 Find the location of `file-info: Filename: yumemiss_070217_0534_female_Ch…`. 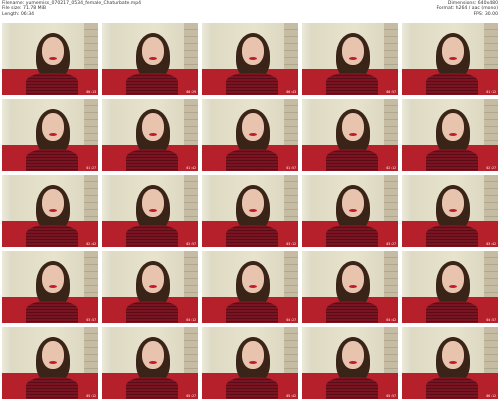

file-info: Filename: yumemiss_070217_0534_female_Ch… is located at coordinates (71, 9).